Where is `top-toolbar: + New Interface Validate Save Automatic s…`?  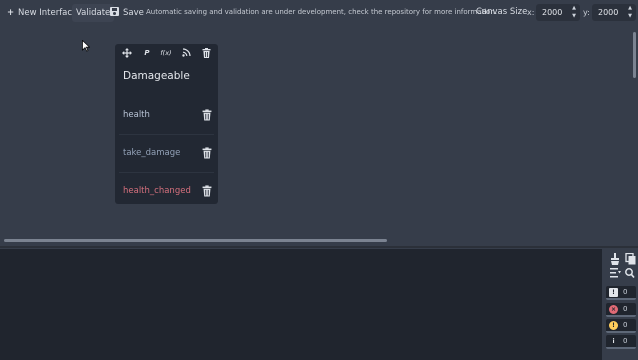 top-toolbar: + New Interface Validate Save Automatic s… is located at coordinates (319, 13).